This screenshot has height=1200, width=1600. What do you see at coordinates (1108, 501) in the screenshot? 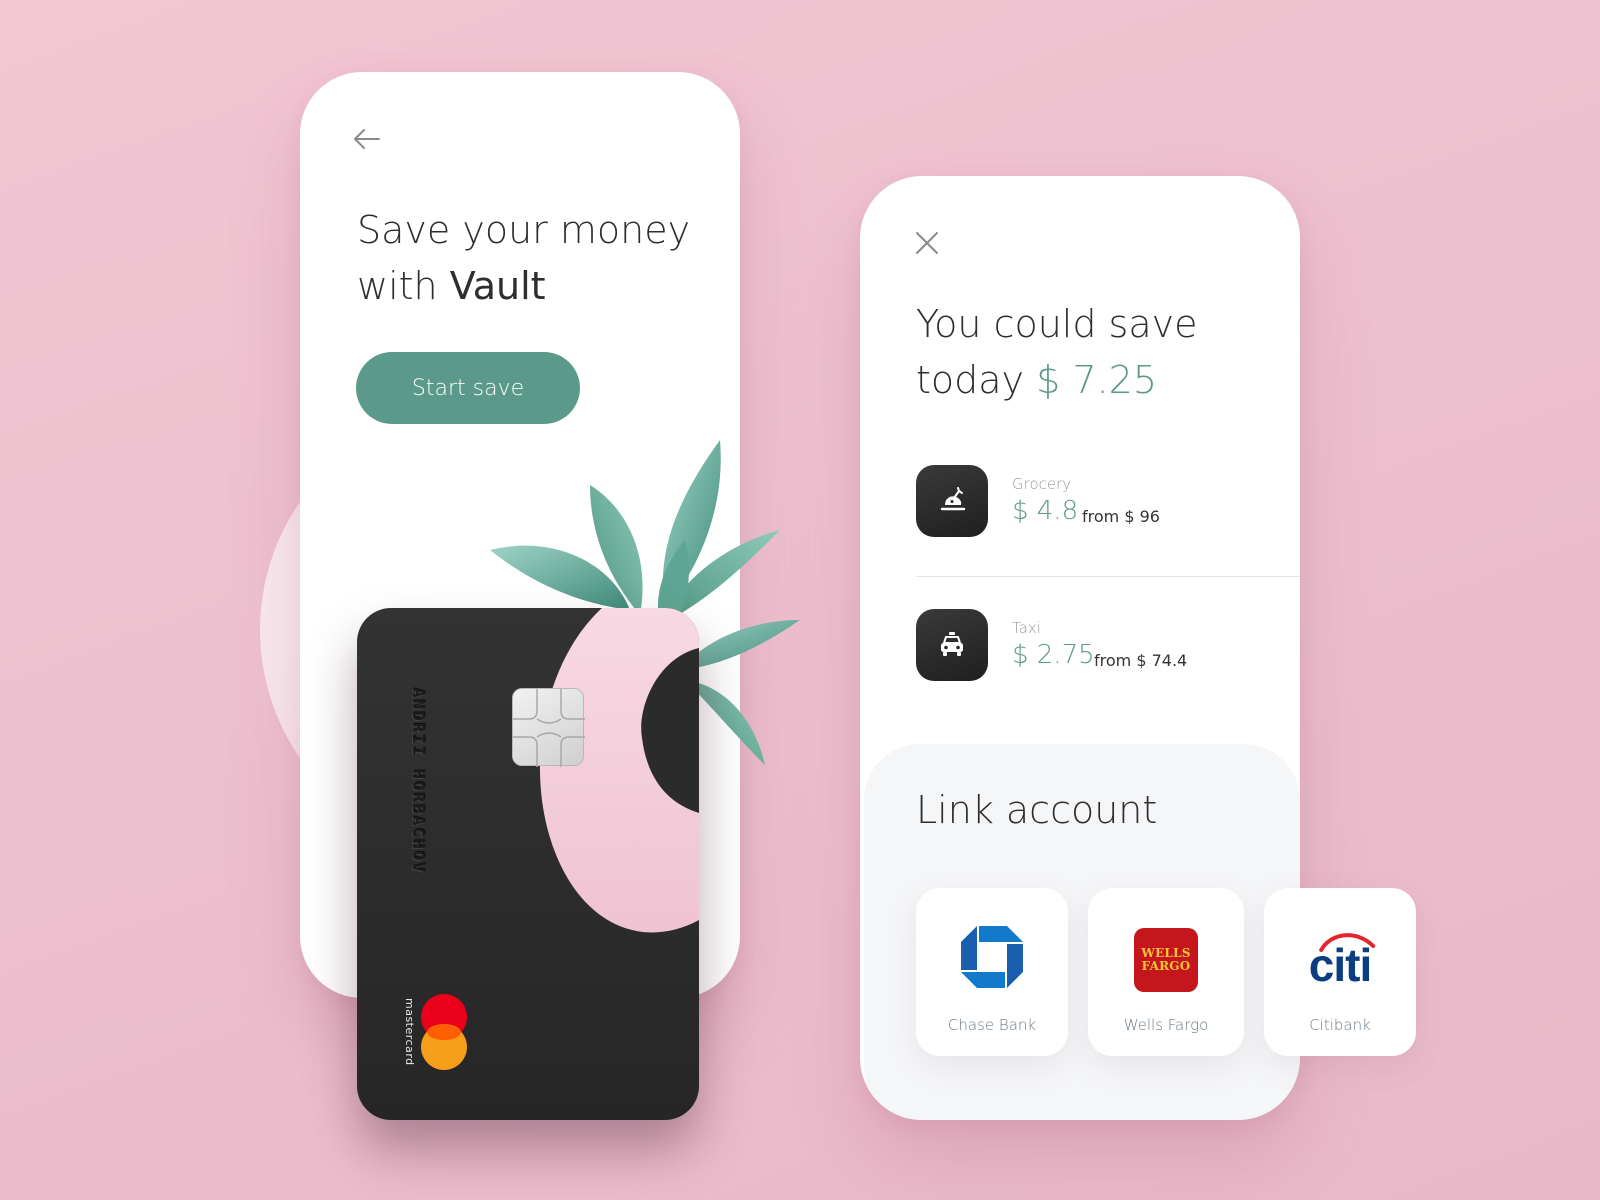
I see `savings-item-grocery: Grocery $ 4.8 from $ 96` at bounding box center [1108, 501].